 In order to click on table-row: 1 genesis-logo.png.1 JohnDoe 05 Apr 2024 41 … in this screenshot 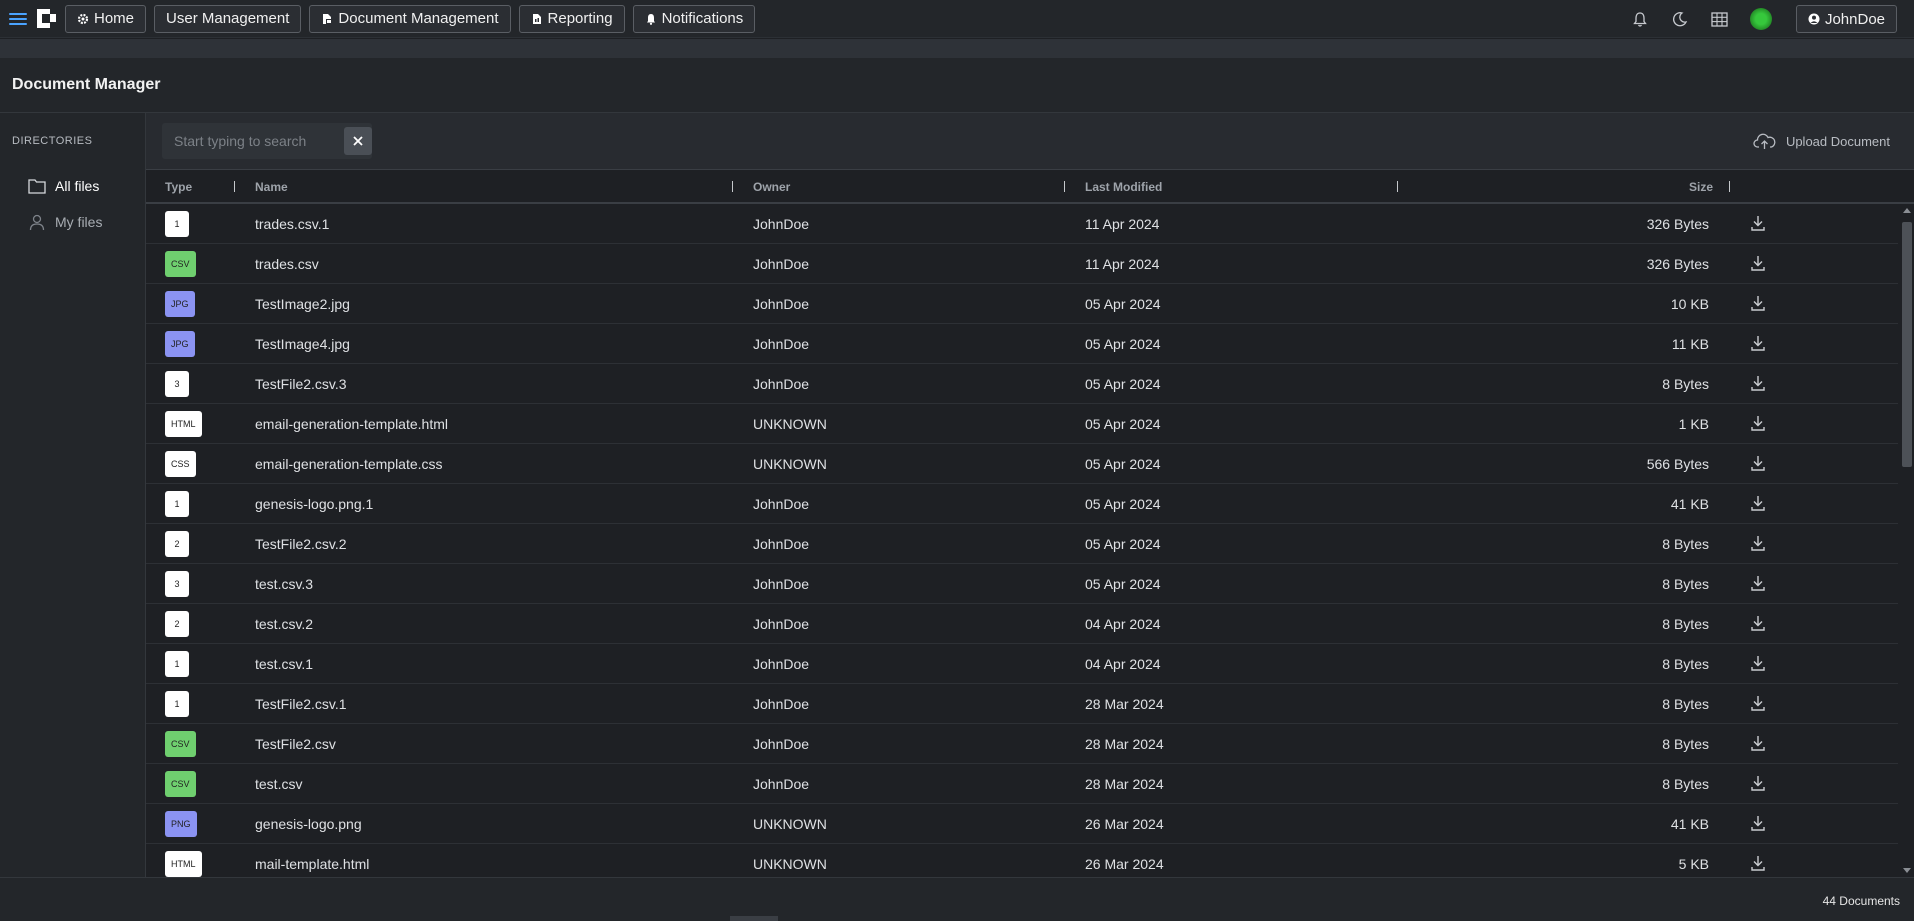, I will do `click(1022, 504)`.